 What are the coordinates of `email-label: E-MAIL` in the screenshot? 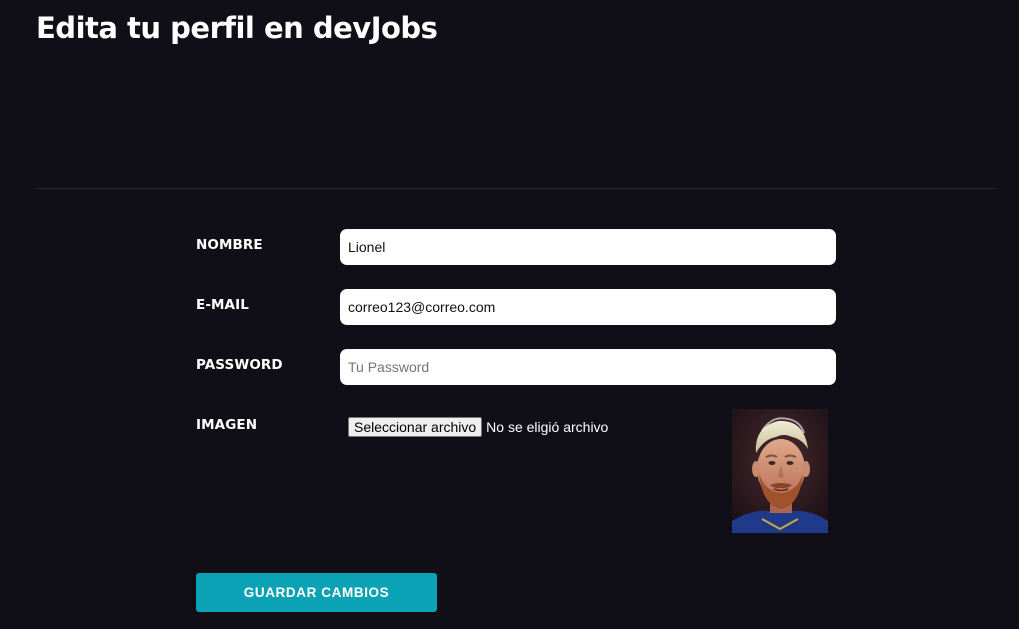 It's located at (222, 305).